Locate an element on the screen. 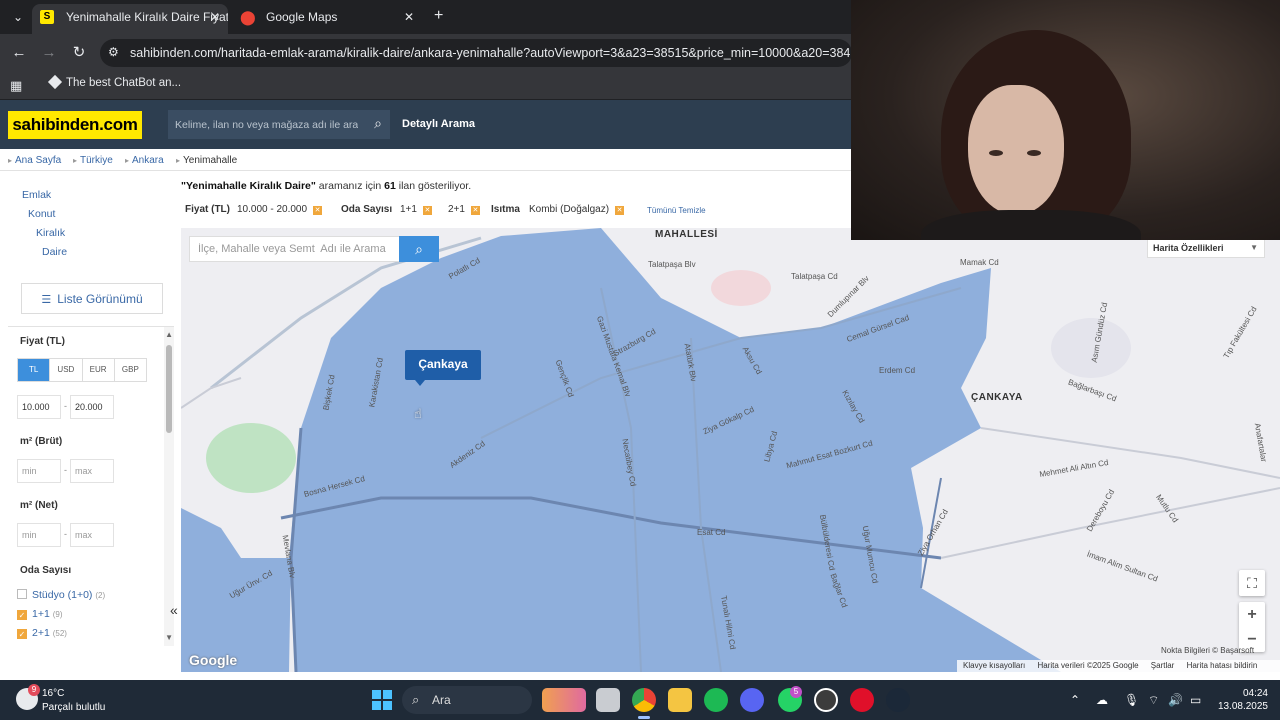  collapse-sidebar-icon: « is located at coordinates (178, 614).